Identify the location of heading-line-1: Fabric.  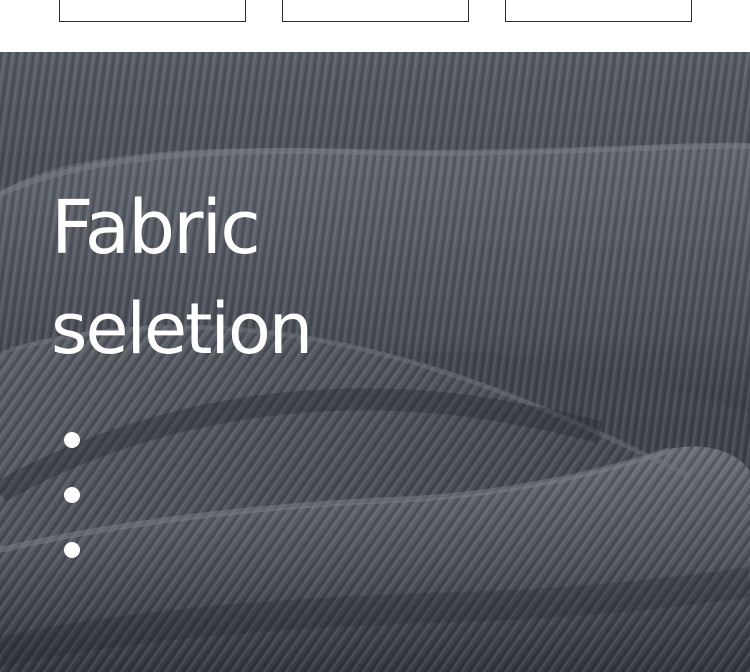
(156, 228).